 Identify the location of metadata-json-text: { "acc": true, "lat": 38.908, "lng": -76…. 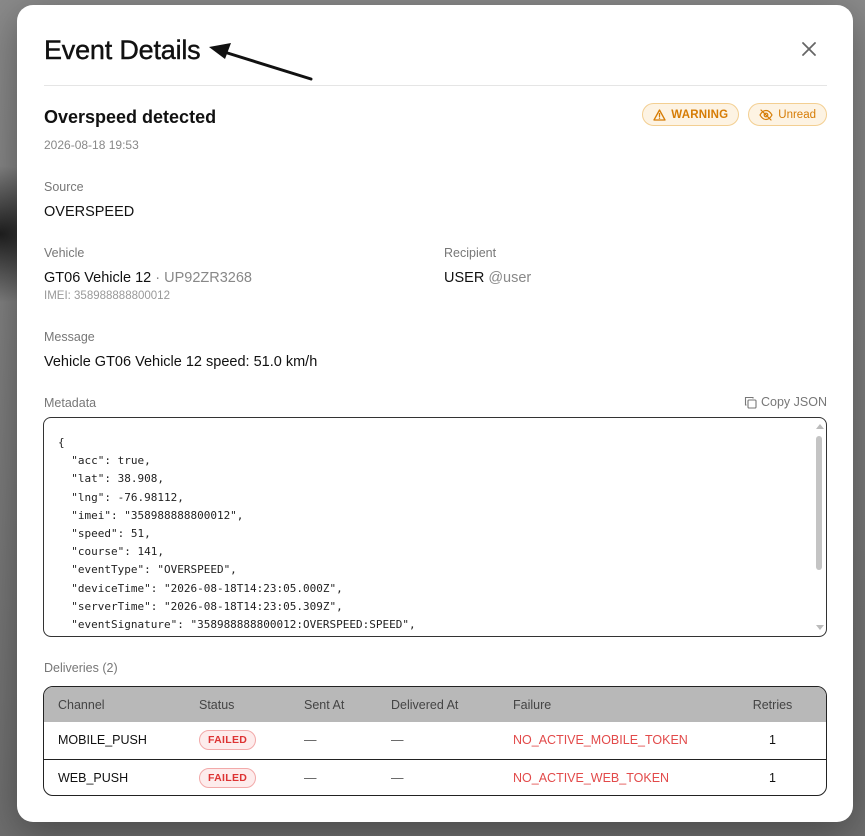
(237, 534).